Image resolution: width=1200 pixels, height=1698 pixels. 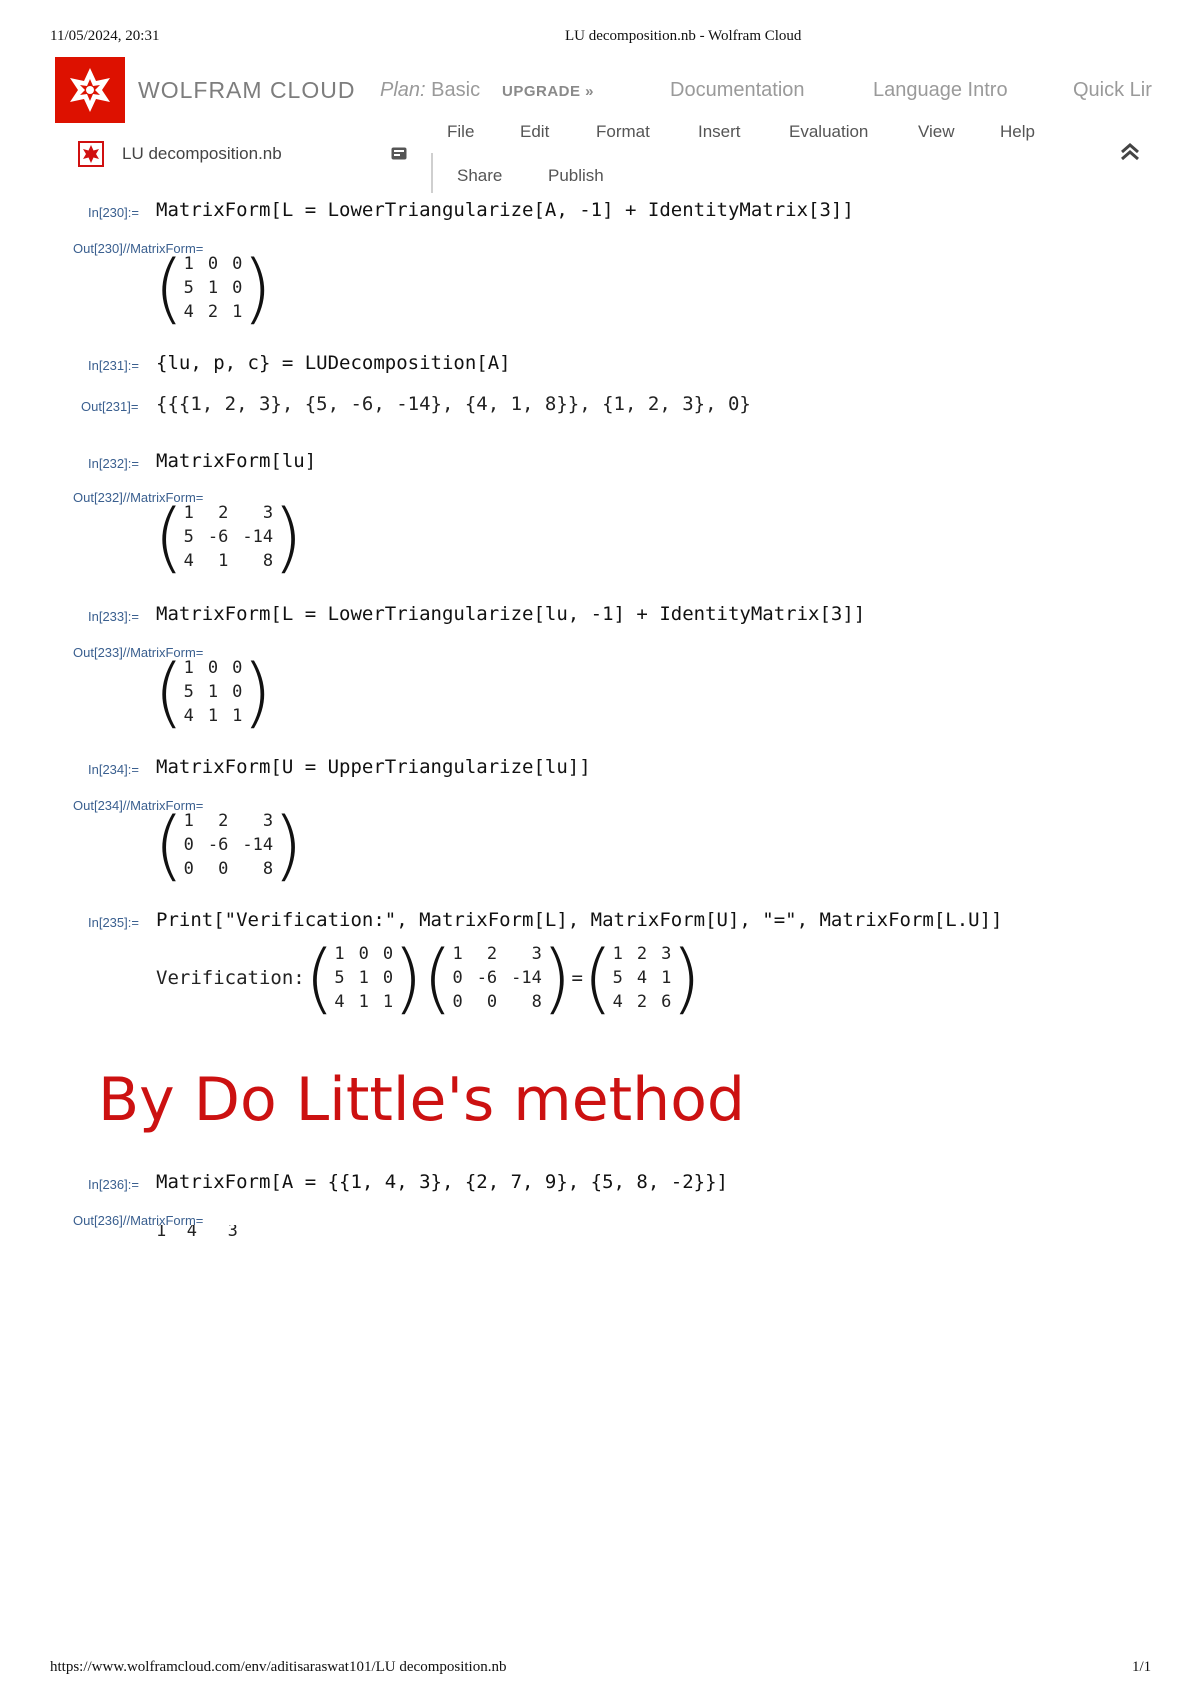 I want to click on output-label: Out[231]=, so click(x=110, y=406).